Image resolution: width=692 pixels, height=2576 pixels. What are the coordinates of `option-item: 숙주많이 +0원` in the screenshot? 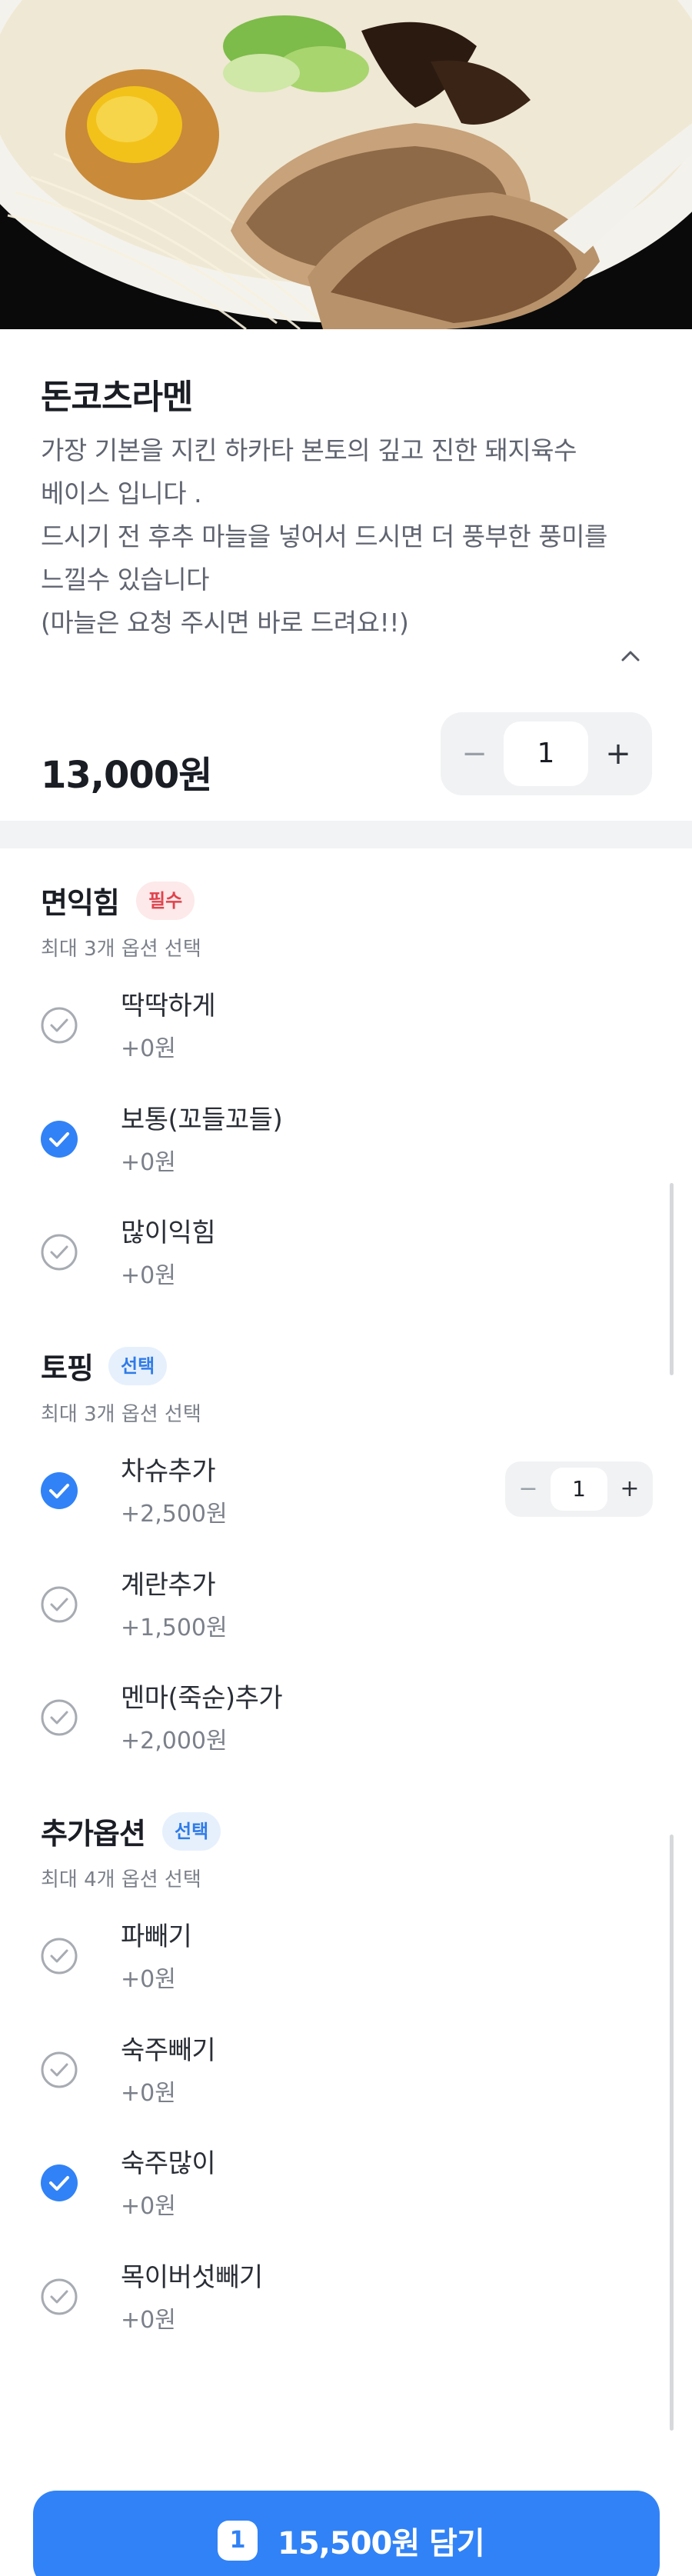 It's located at (346, 2192).